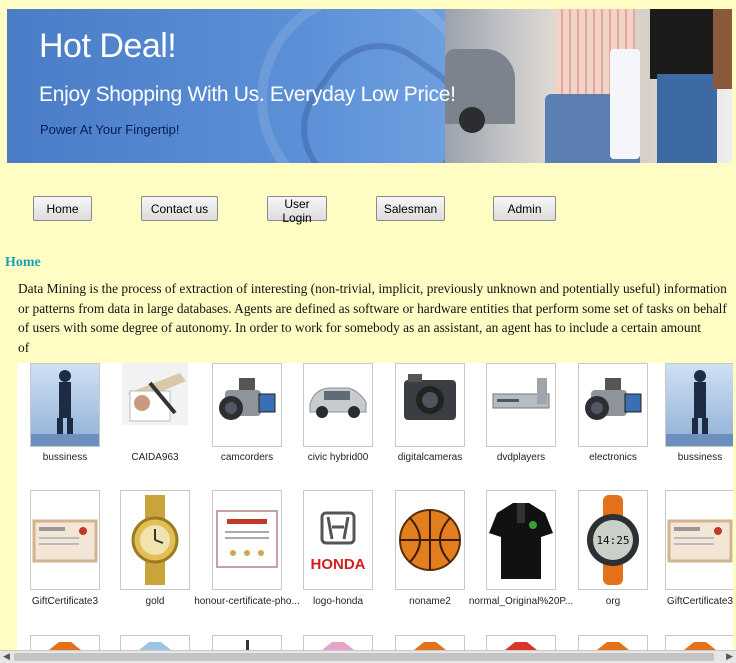 This screenshot has width=736, height=663. I want to click on basketball-icon, so click(430, 540).